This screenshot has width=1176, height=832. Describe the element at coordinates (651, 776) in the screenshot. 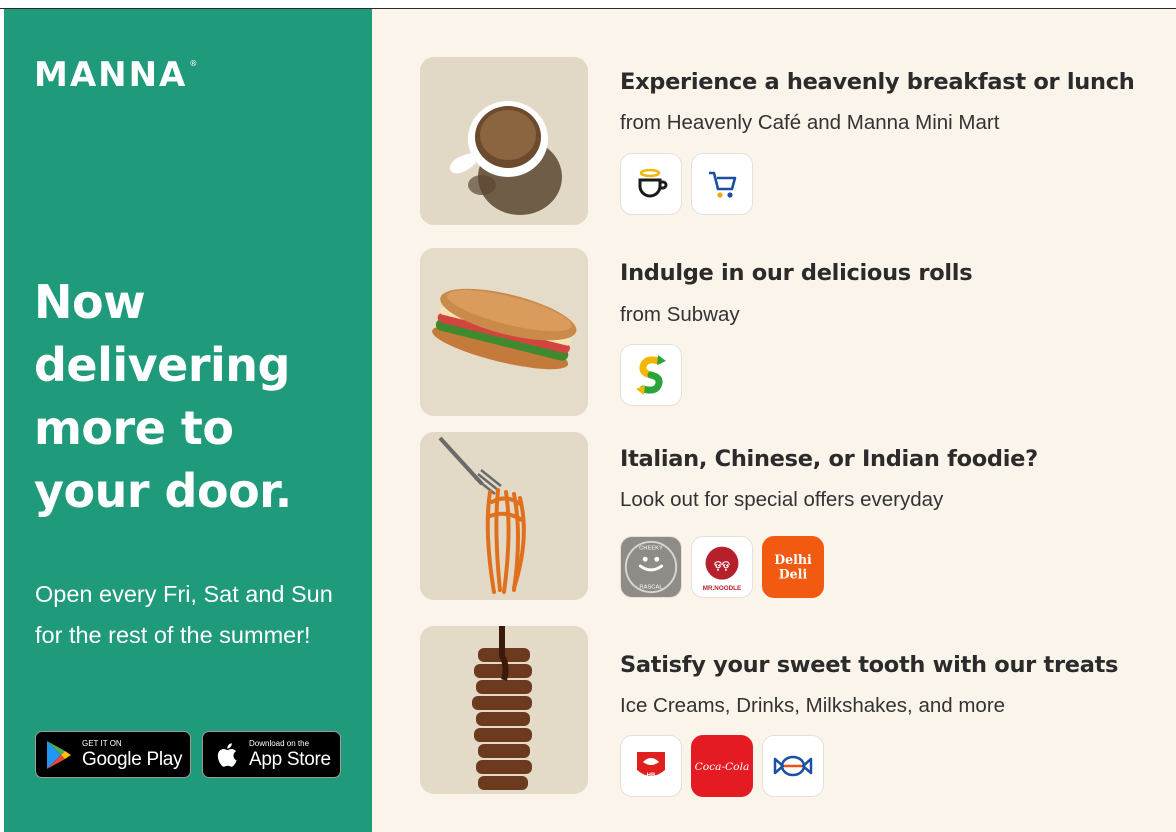

I see `hb-text: HB` at that location.